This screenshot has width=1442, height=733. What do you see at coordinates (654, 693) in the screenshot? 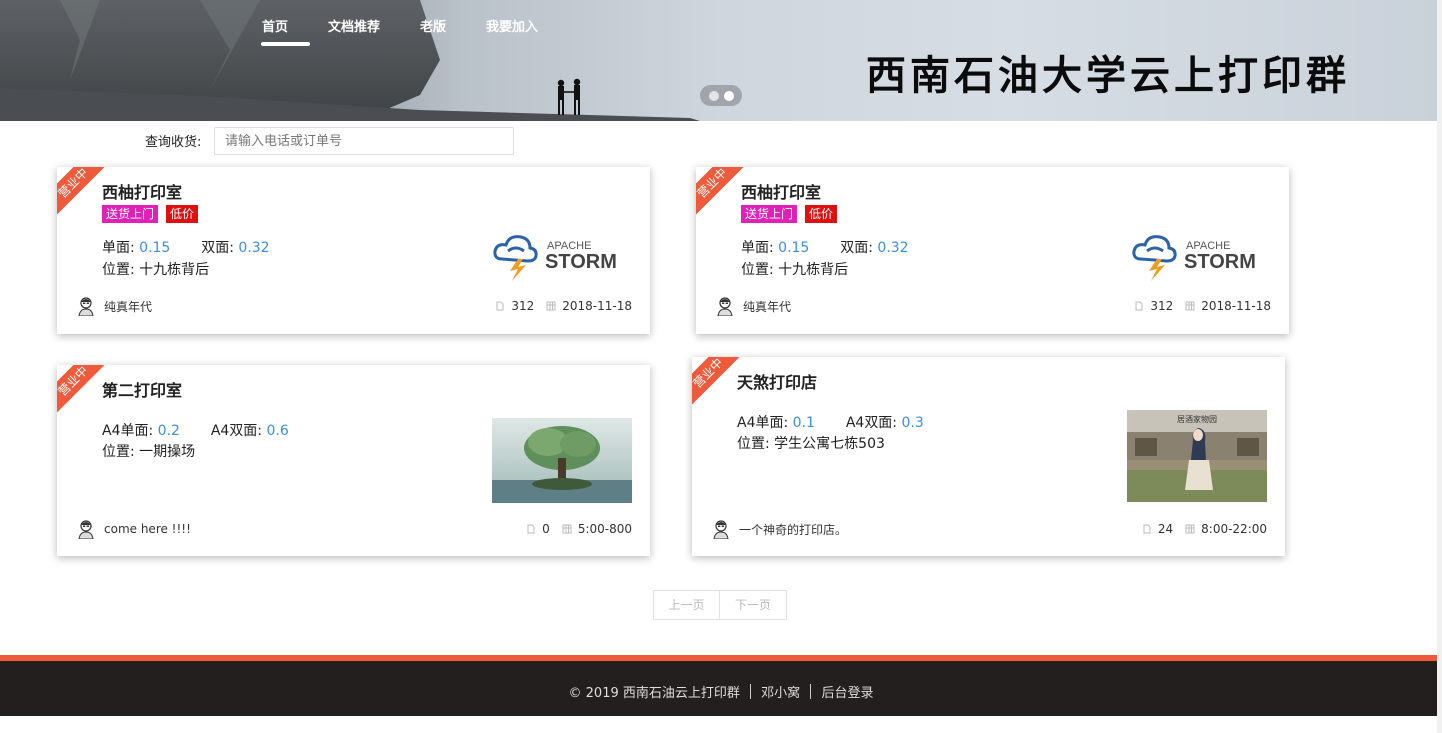
I see `copyright-text: © 2019 西南石油云上打印群` at bounding box center [654, 693].